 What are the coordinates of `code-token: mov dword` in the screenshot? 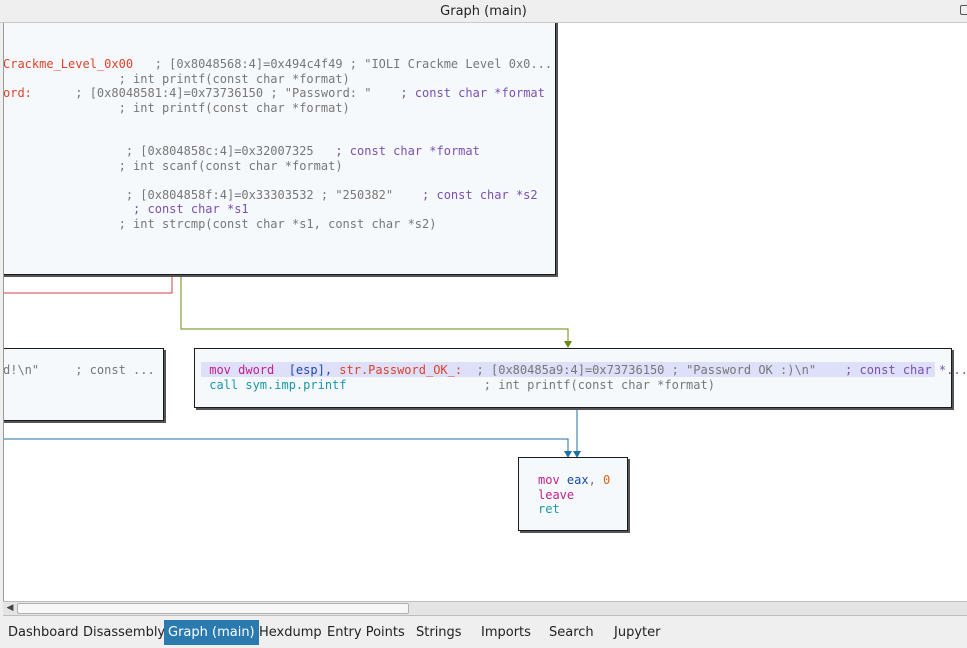 It's located at (242, 370).